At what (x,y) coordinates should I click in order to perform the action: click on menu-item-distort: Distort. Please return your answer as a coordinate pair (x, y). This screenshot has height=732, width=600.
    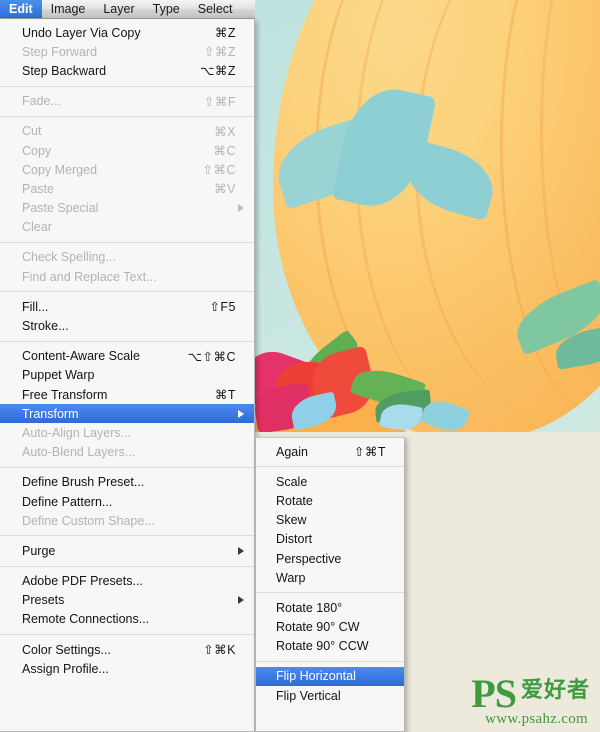
    Looking at the image, I should click on (330, 539).